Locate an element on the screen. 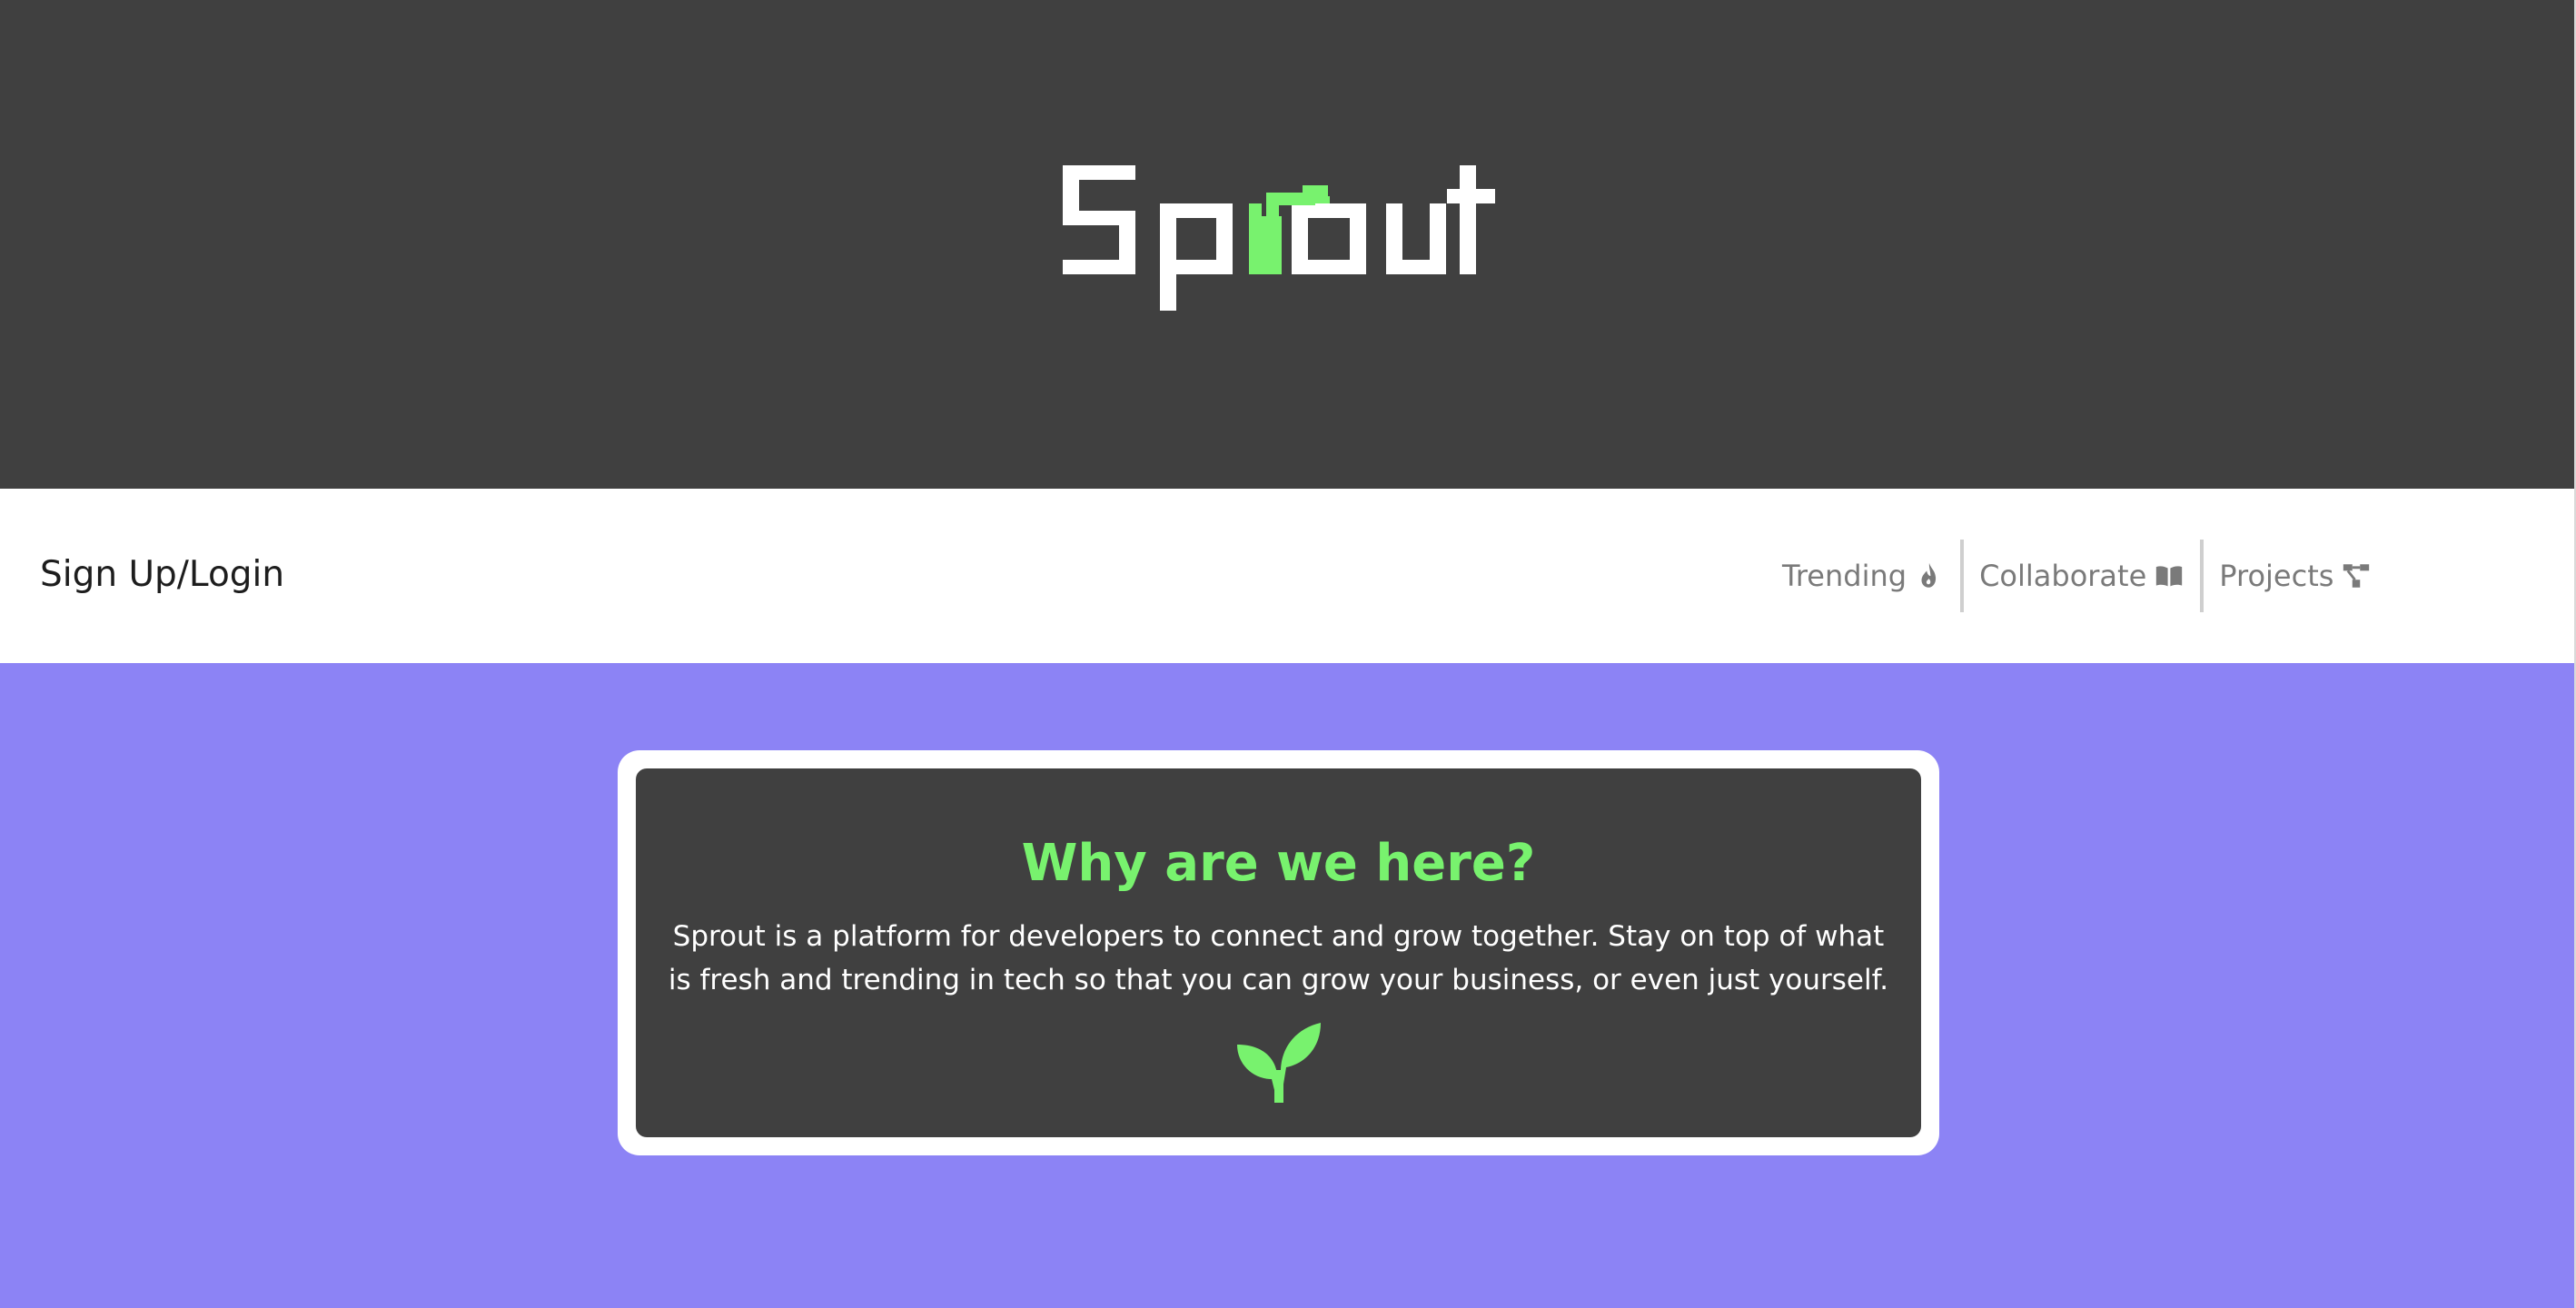  nav-link-projects-label: Projects is located at coordinates (2276, 576).